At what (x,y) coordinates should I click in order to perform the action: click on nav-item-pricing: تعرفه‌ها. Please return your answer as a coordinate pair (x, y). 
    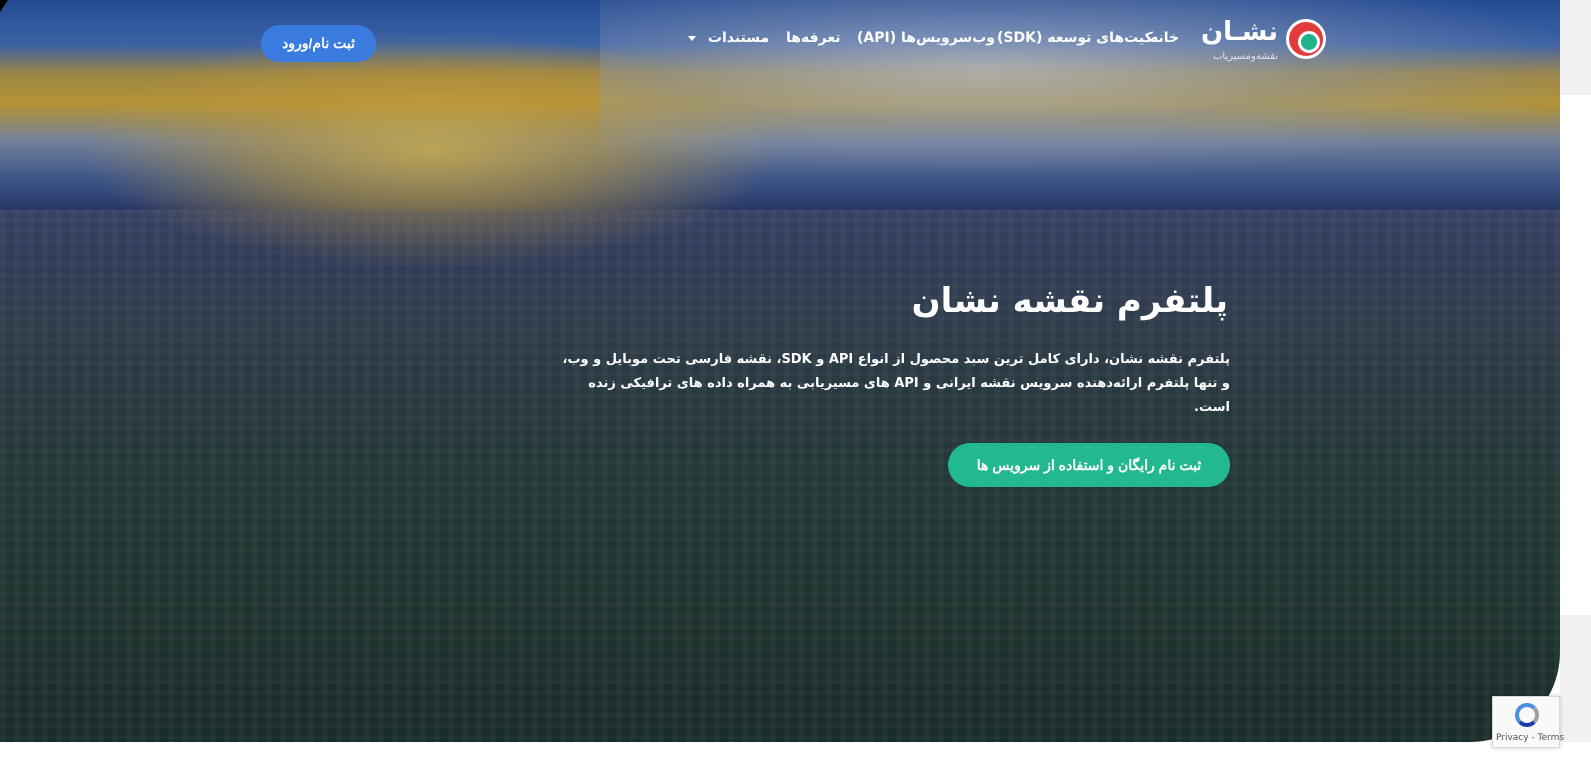
    Looking at the image, I should click on (813, 41).